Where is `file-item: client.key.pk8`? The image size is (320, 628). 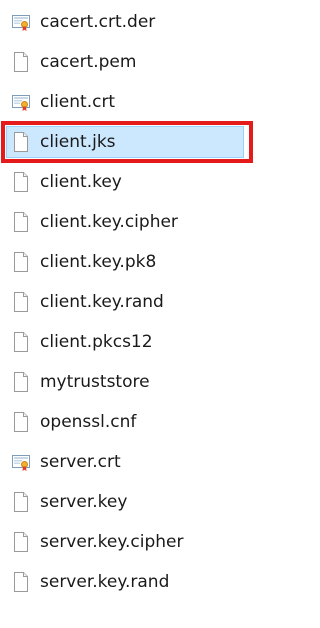 file-item: client.key.pk8 is located at coordinates (127, 262).